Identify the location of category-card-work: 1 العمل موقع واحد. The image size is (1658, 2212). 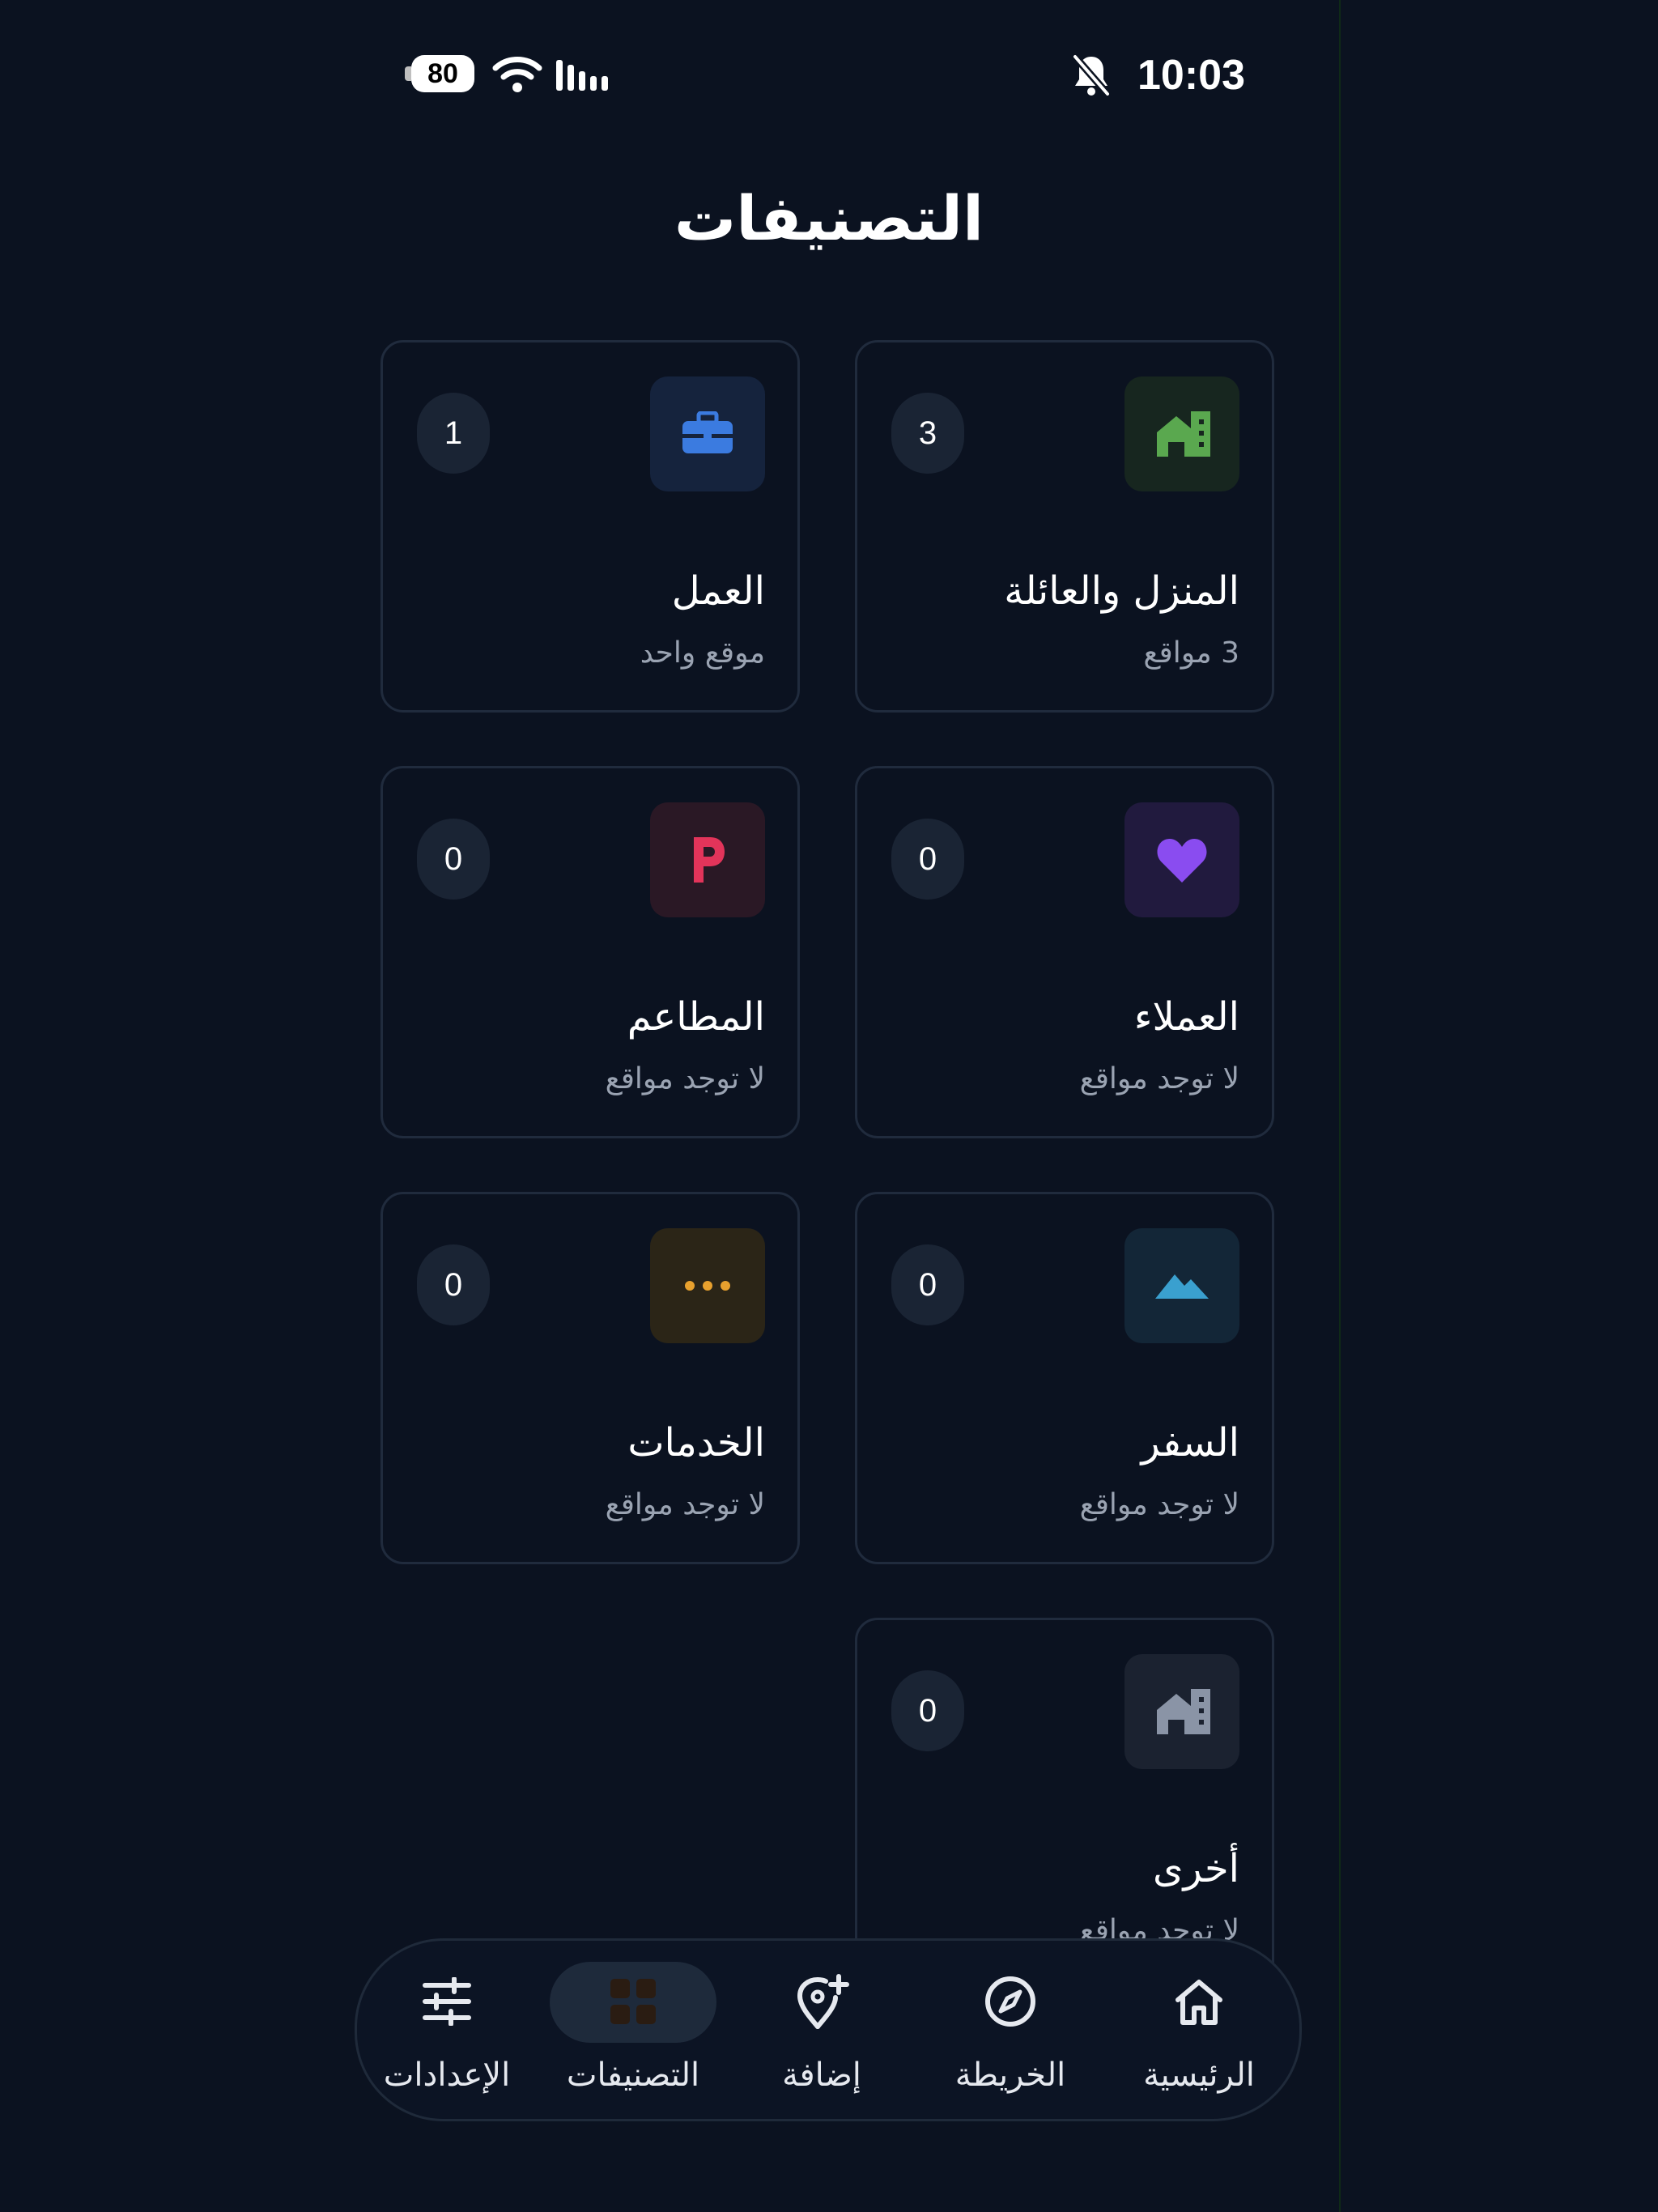
(590, 527).